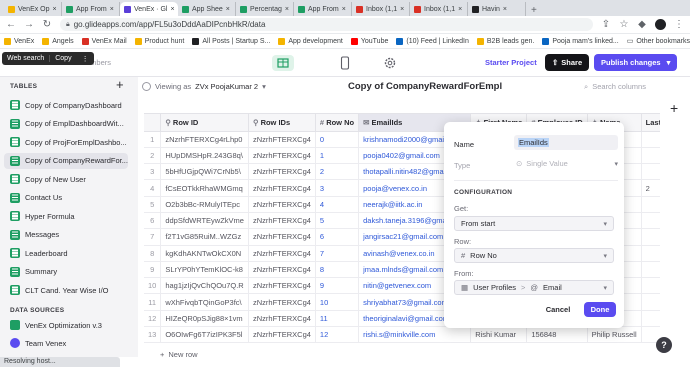 This screenshot has width=690, height=367. What do you see at coordinates (674, 108) in the screenshot?
I see `add-column-icon: +` at bounding box center [674, 108].